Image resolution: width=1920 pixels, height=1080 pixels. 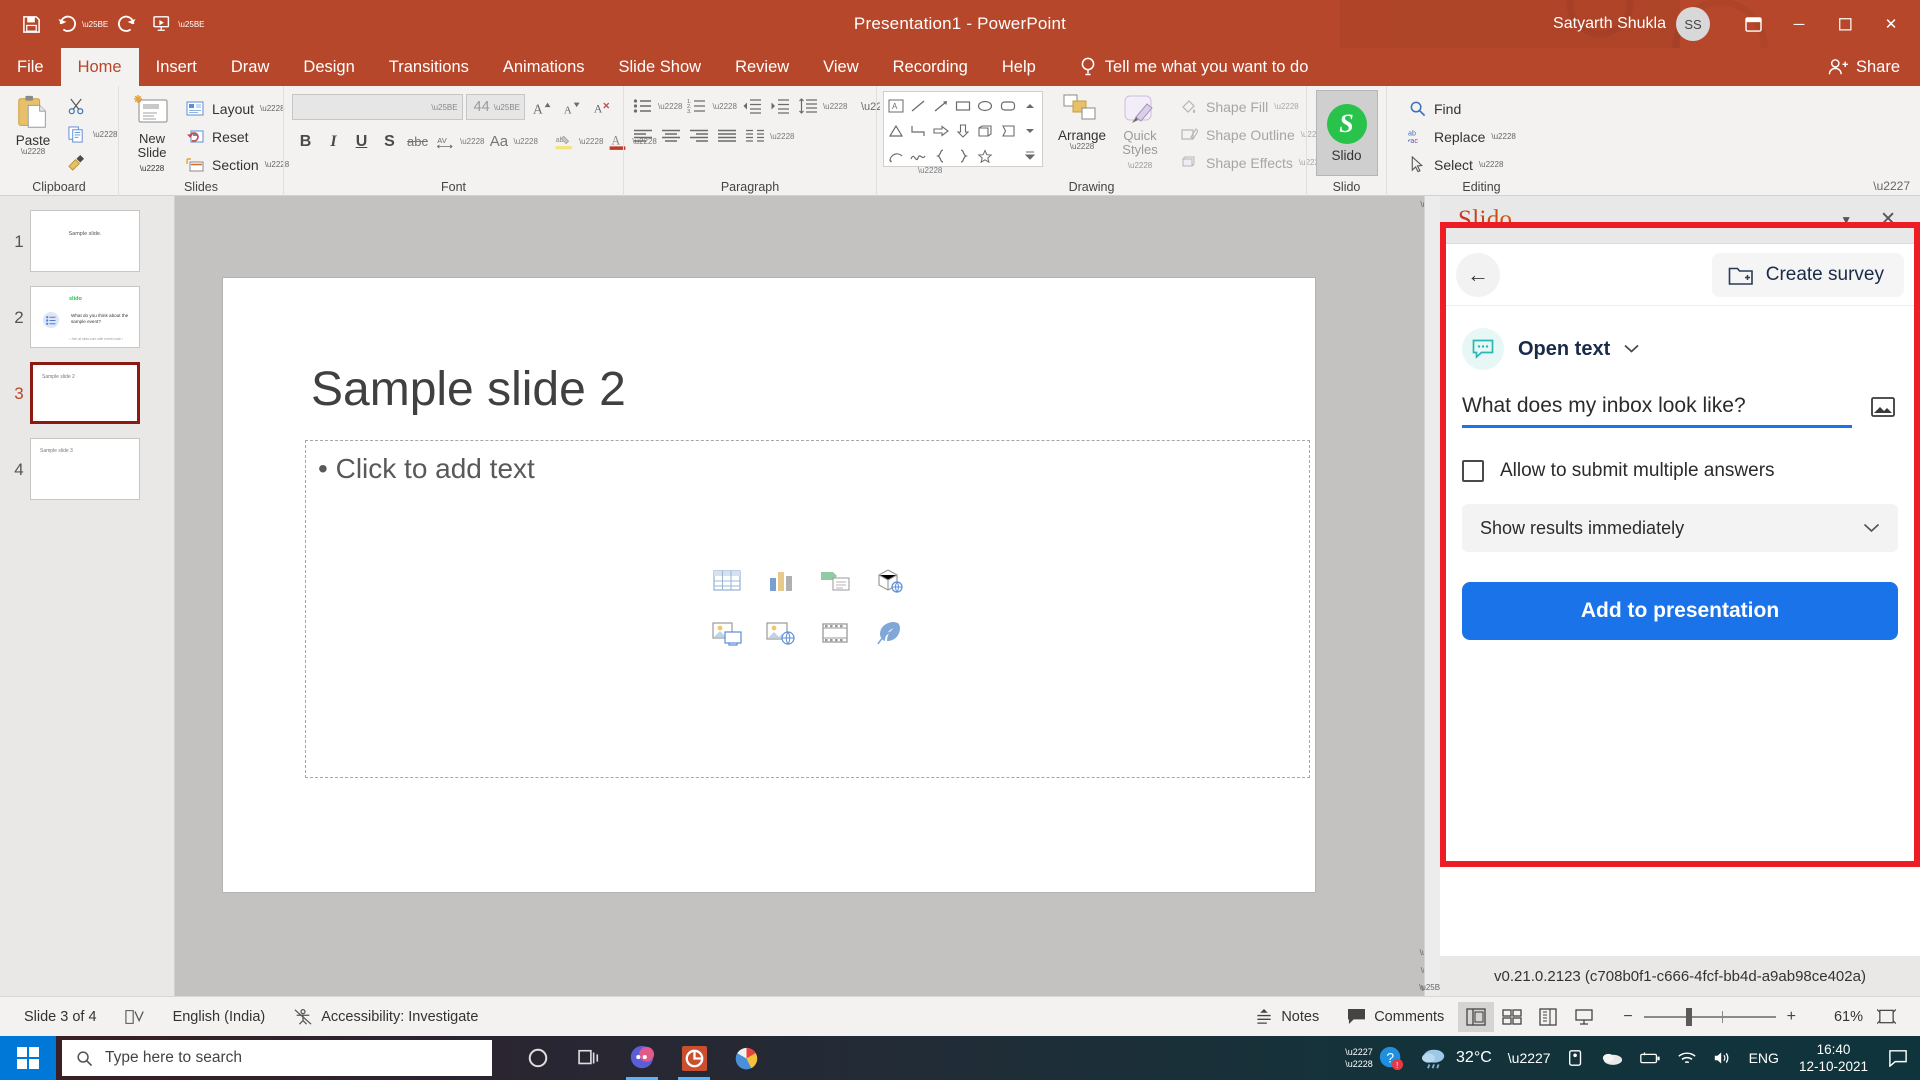 I want to click on shapes-gallery: A, so click(x=963, y=129).